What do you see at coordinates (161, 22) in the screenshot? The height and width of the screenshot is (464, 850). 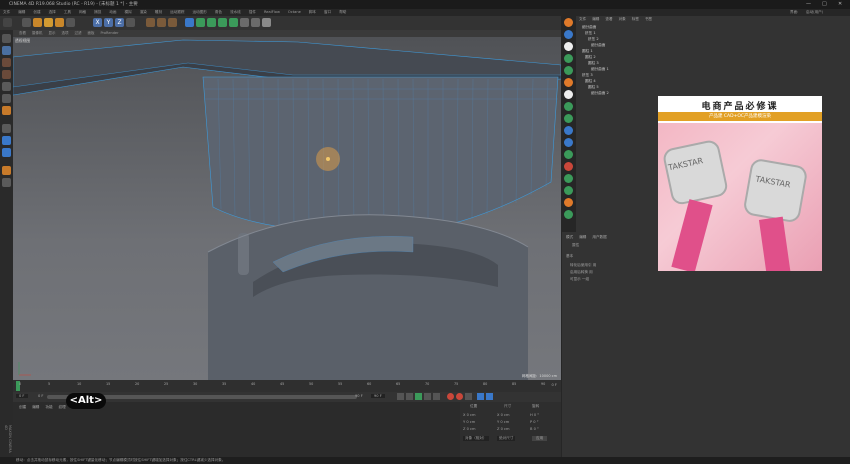 I see `render-picture-icon` at bounding box center [161, 22].